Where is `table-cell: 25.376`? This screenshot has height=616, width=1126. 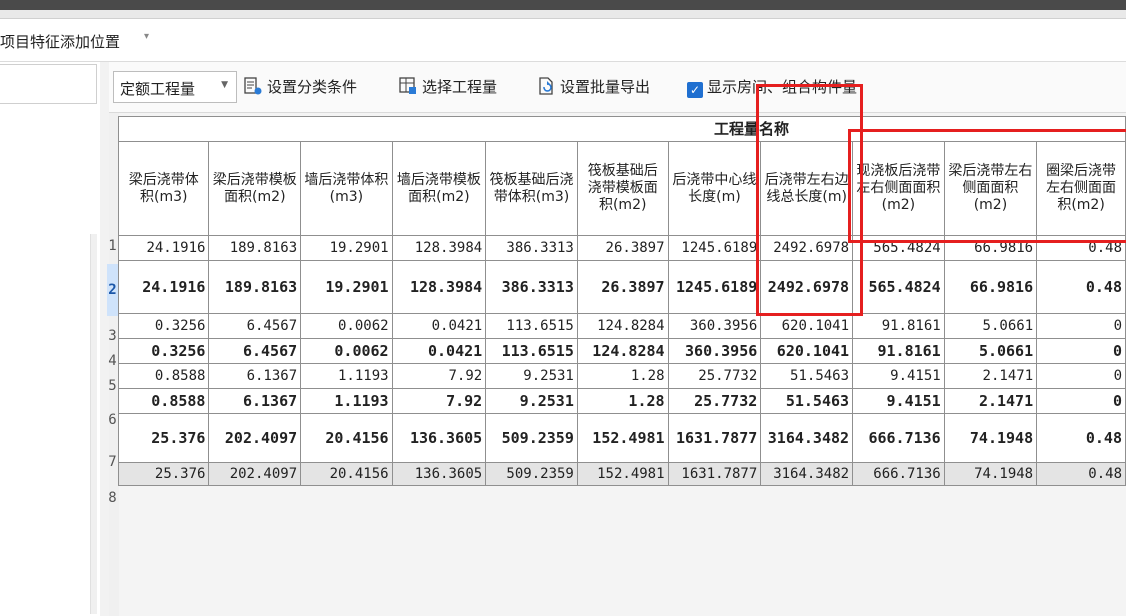
table-cell: 25.376 is located at coordinates (163, 474).